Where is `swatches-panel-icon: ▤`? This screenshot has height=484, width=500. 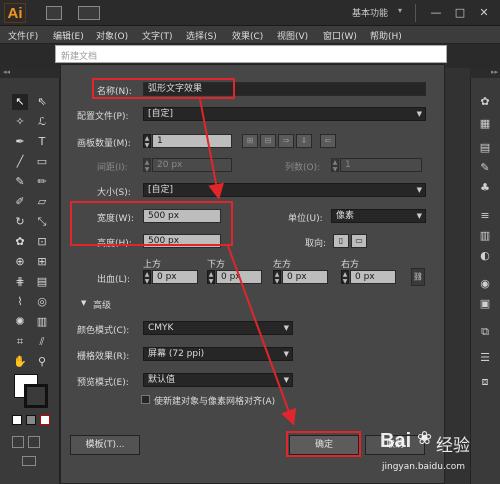 swatches-panel-icon: ▤ is located at coordinates (485, 148).